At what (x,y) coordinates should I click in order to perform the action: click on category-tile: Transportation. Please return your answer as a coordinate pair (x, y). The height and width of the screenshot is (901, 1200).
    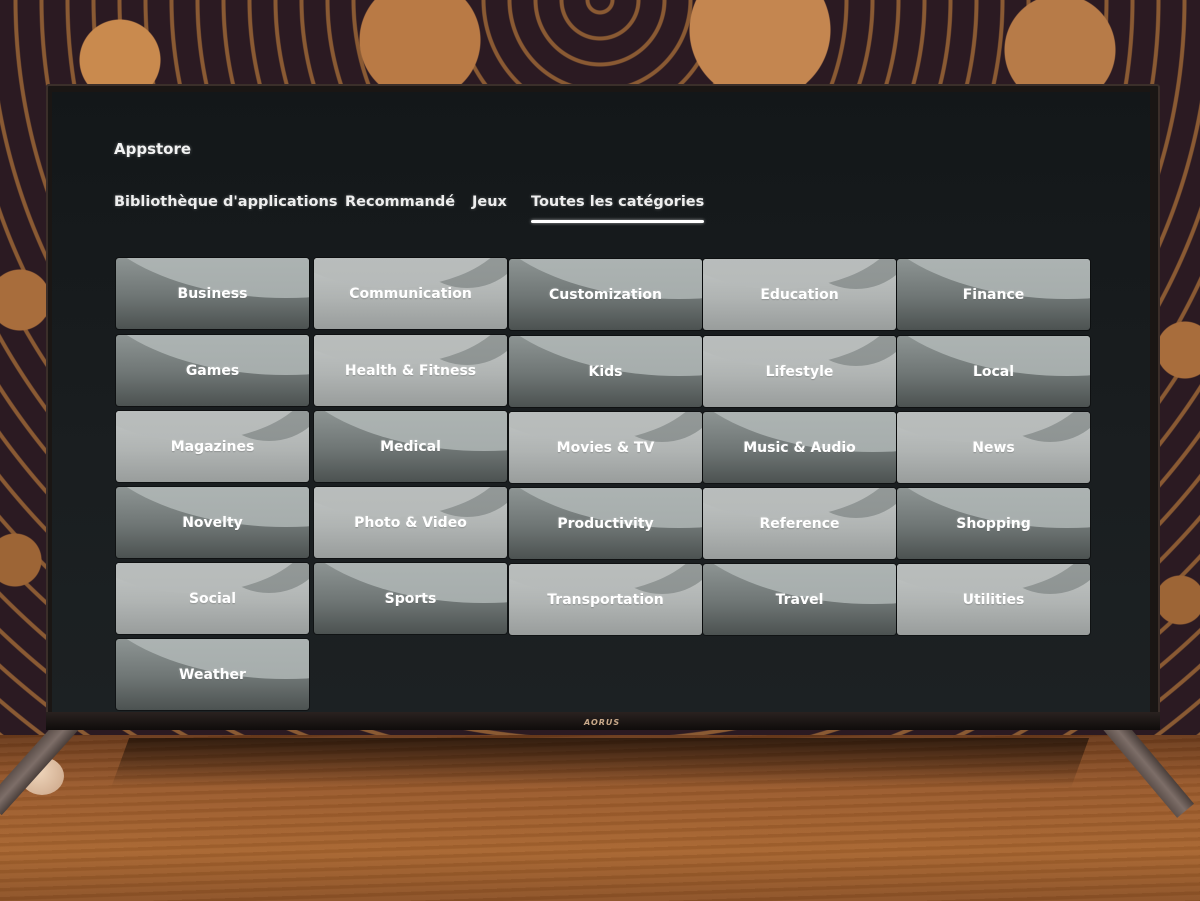
    Looking at the image, I should click on (605, 599).